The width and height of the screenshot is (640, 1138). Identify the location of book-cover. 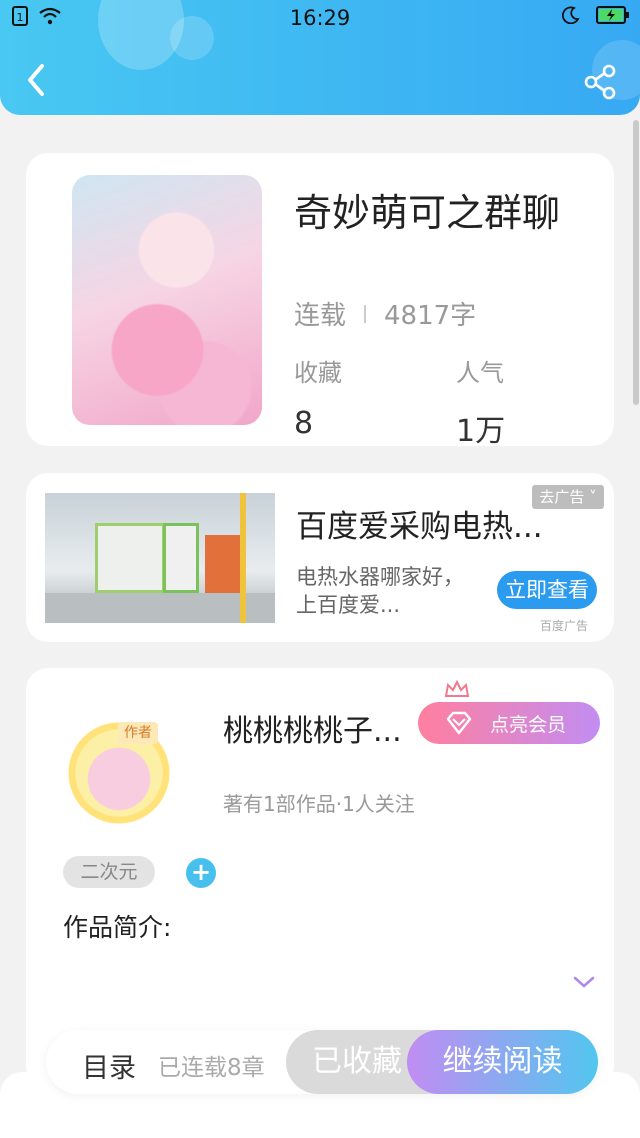
(167, 300).